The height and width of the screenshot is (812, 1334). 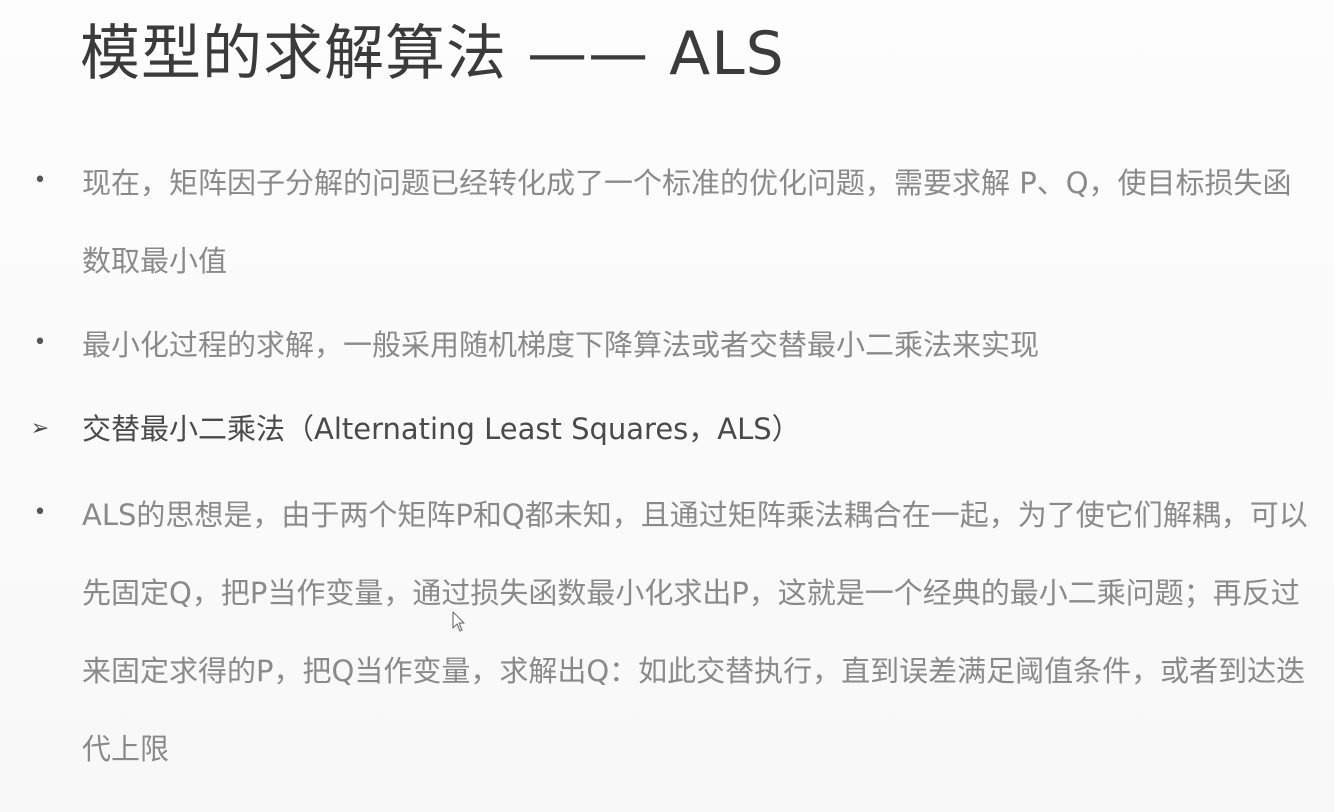 I want to click on sub-heading-text: 交替最小二乘法（Alternating Least Squares，ALS）, so click(x=441, y=429).